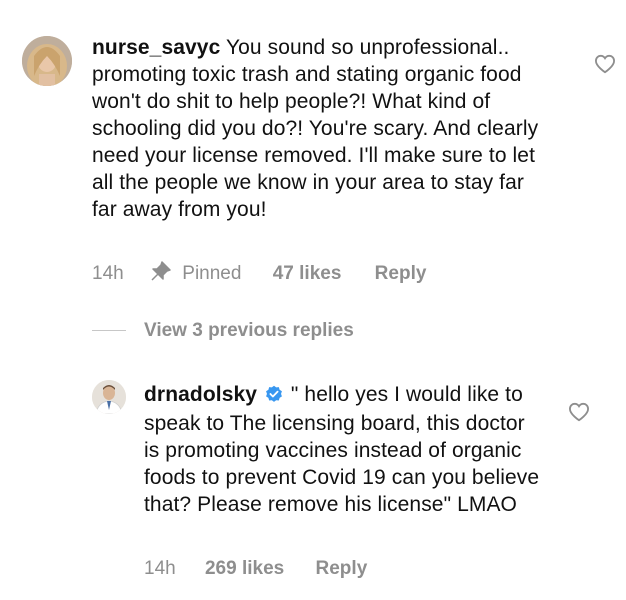 The image size is (626, 600). What do you see at coordinates (161, 274) in the screenshot?
I see `pin-icon` at bounding box center [161, 274].